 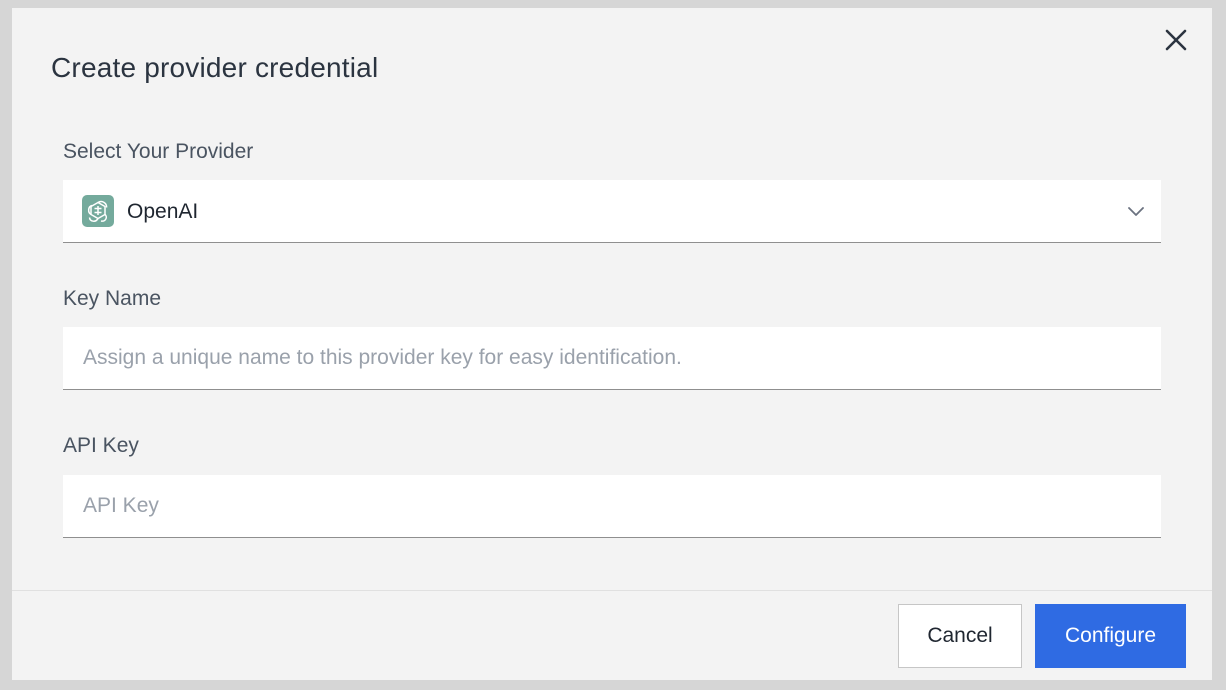 I want to click on api-key-field-wrapper, so click(x=612, y=506).